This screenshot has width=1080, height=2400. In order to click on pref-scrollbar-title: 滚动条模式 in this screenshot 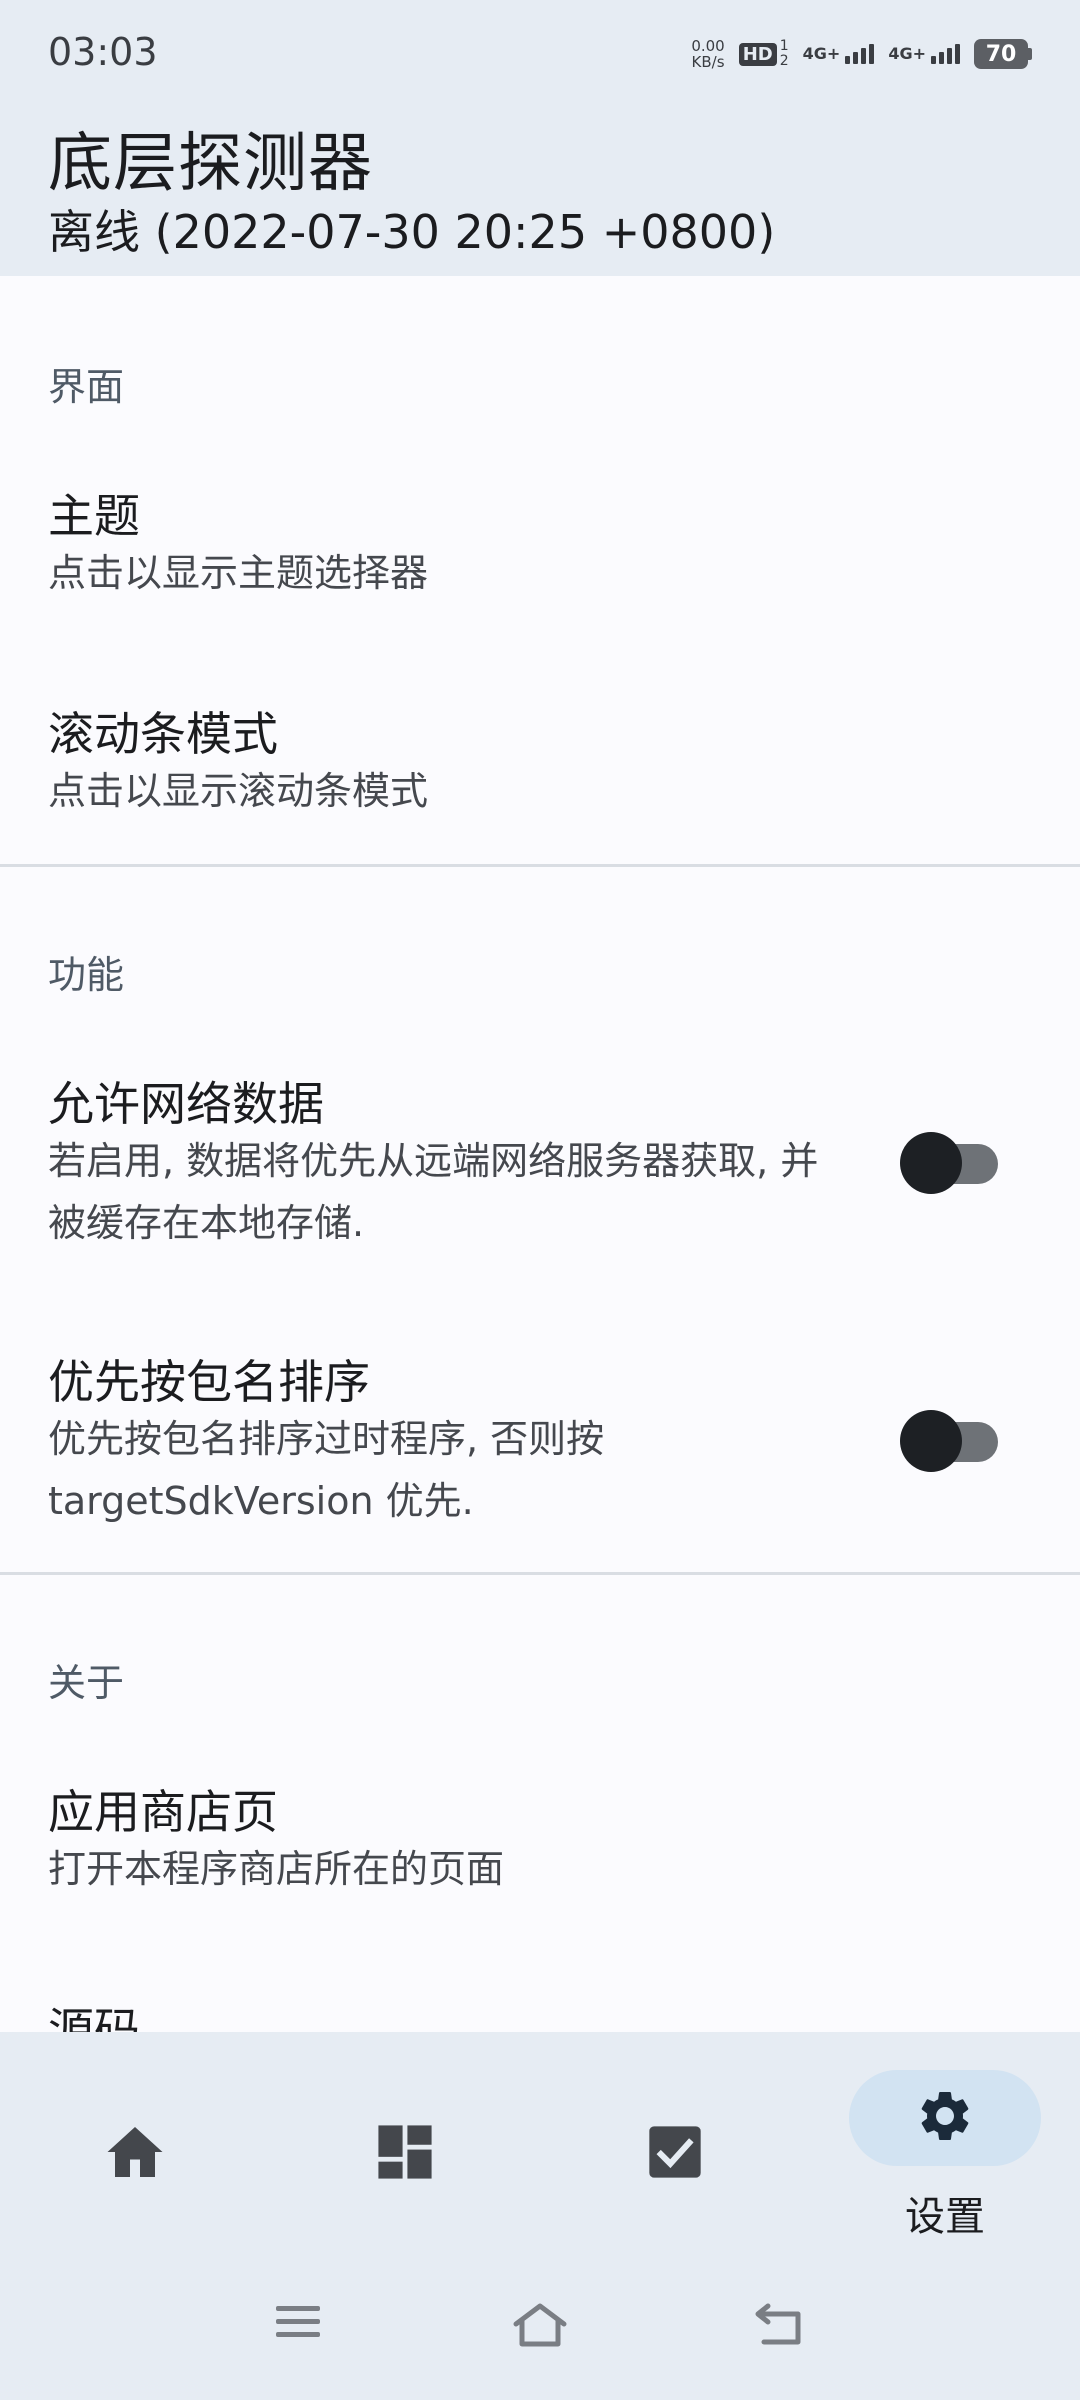, I will do `click(163, 734)`.